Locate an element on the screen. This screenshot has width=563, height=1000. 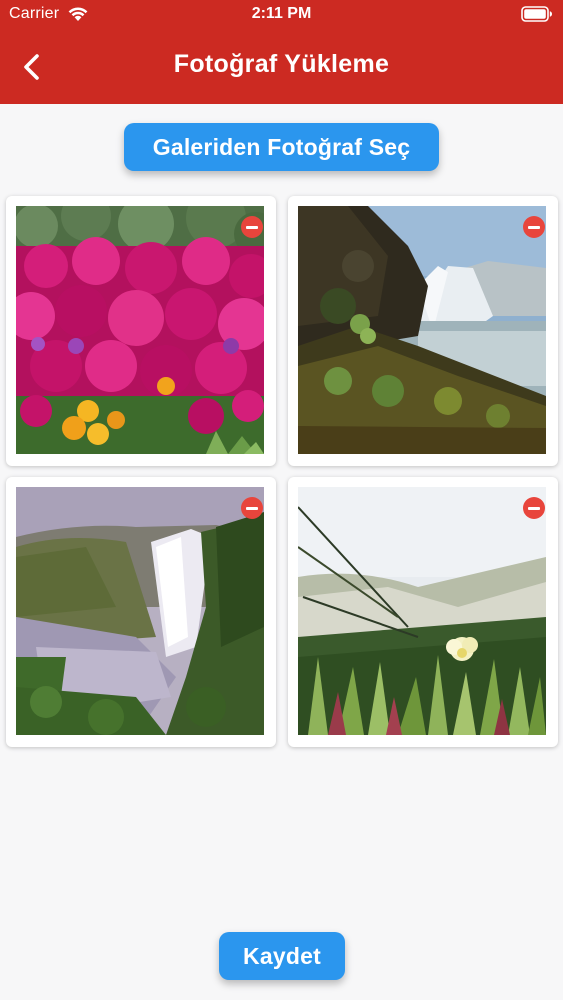
battery-icon is located at coordinates (537, 16).